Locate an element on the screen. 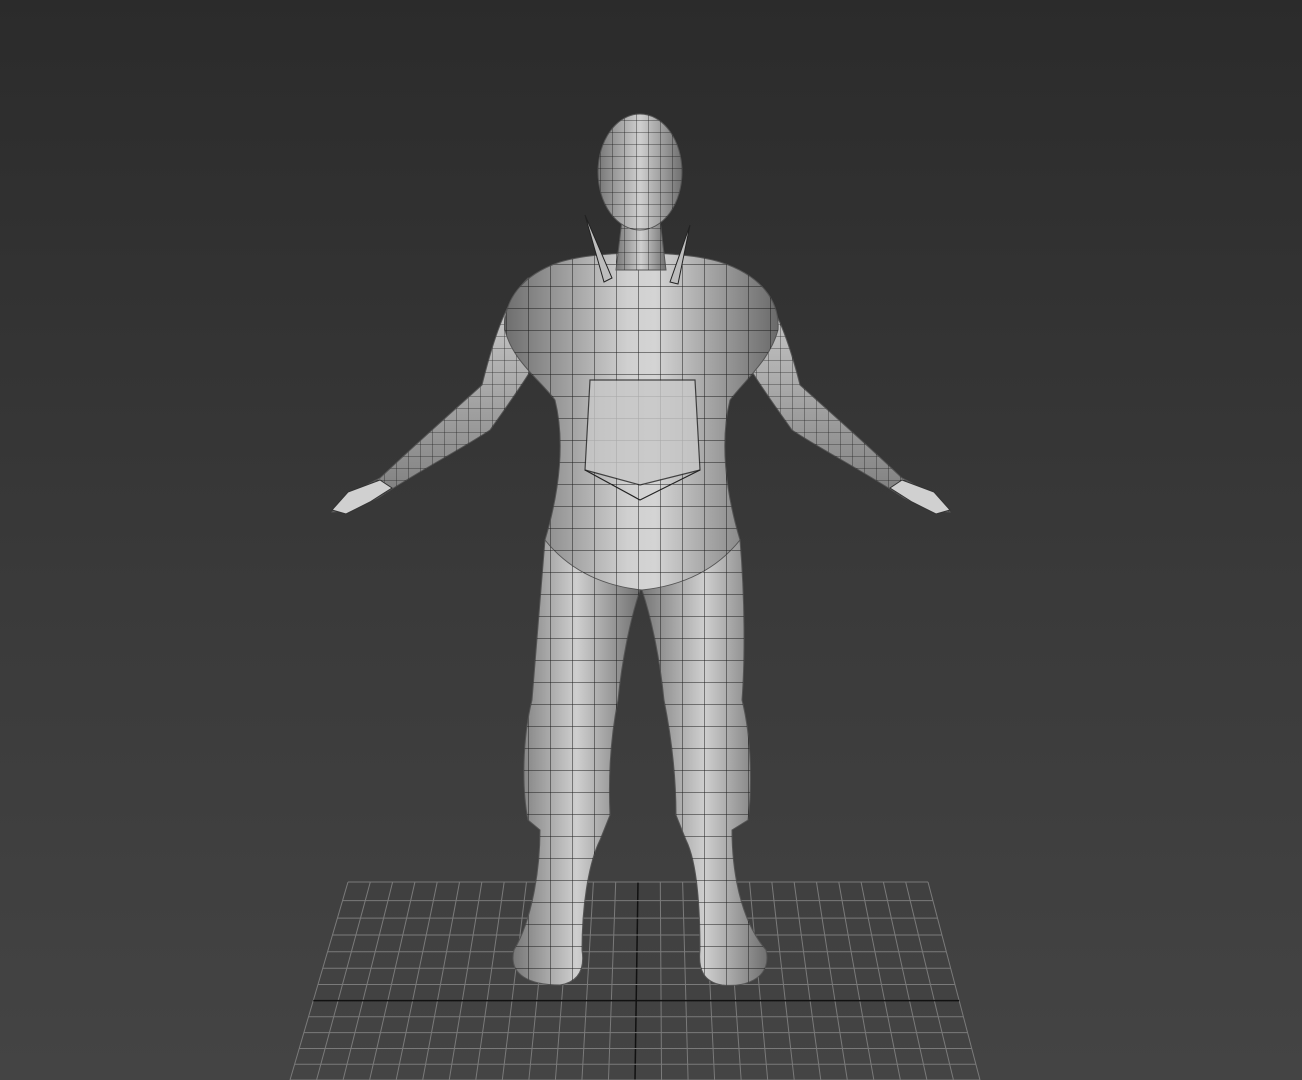  left-hand is located at coordinates (362, 497).